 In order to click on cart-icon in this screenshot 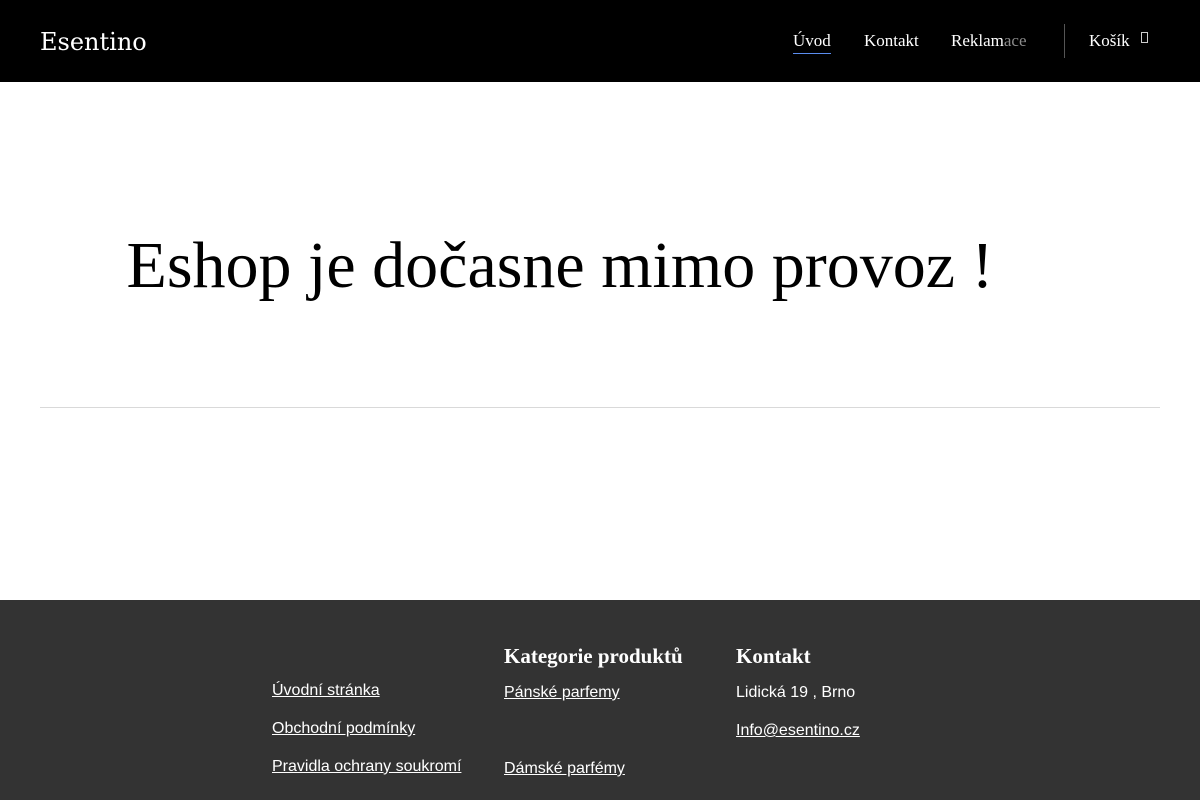, I will do `click(1144, 37)`.